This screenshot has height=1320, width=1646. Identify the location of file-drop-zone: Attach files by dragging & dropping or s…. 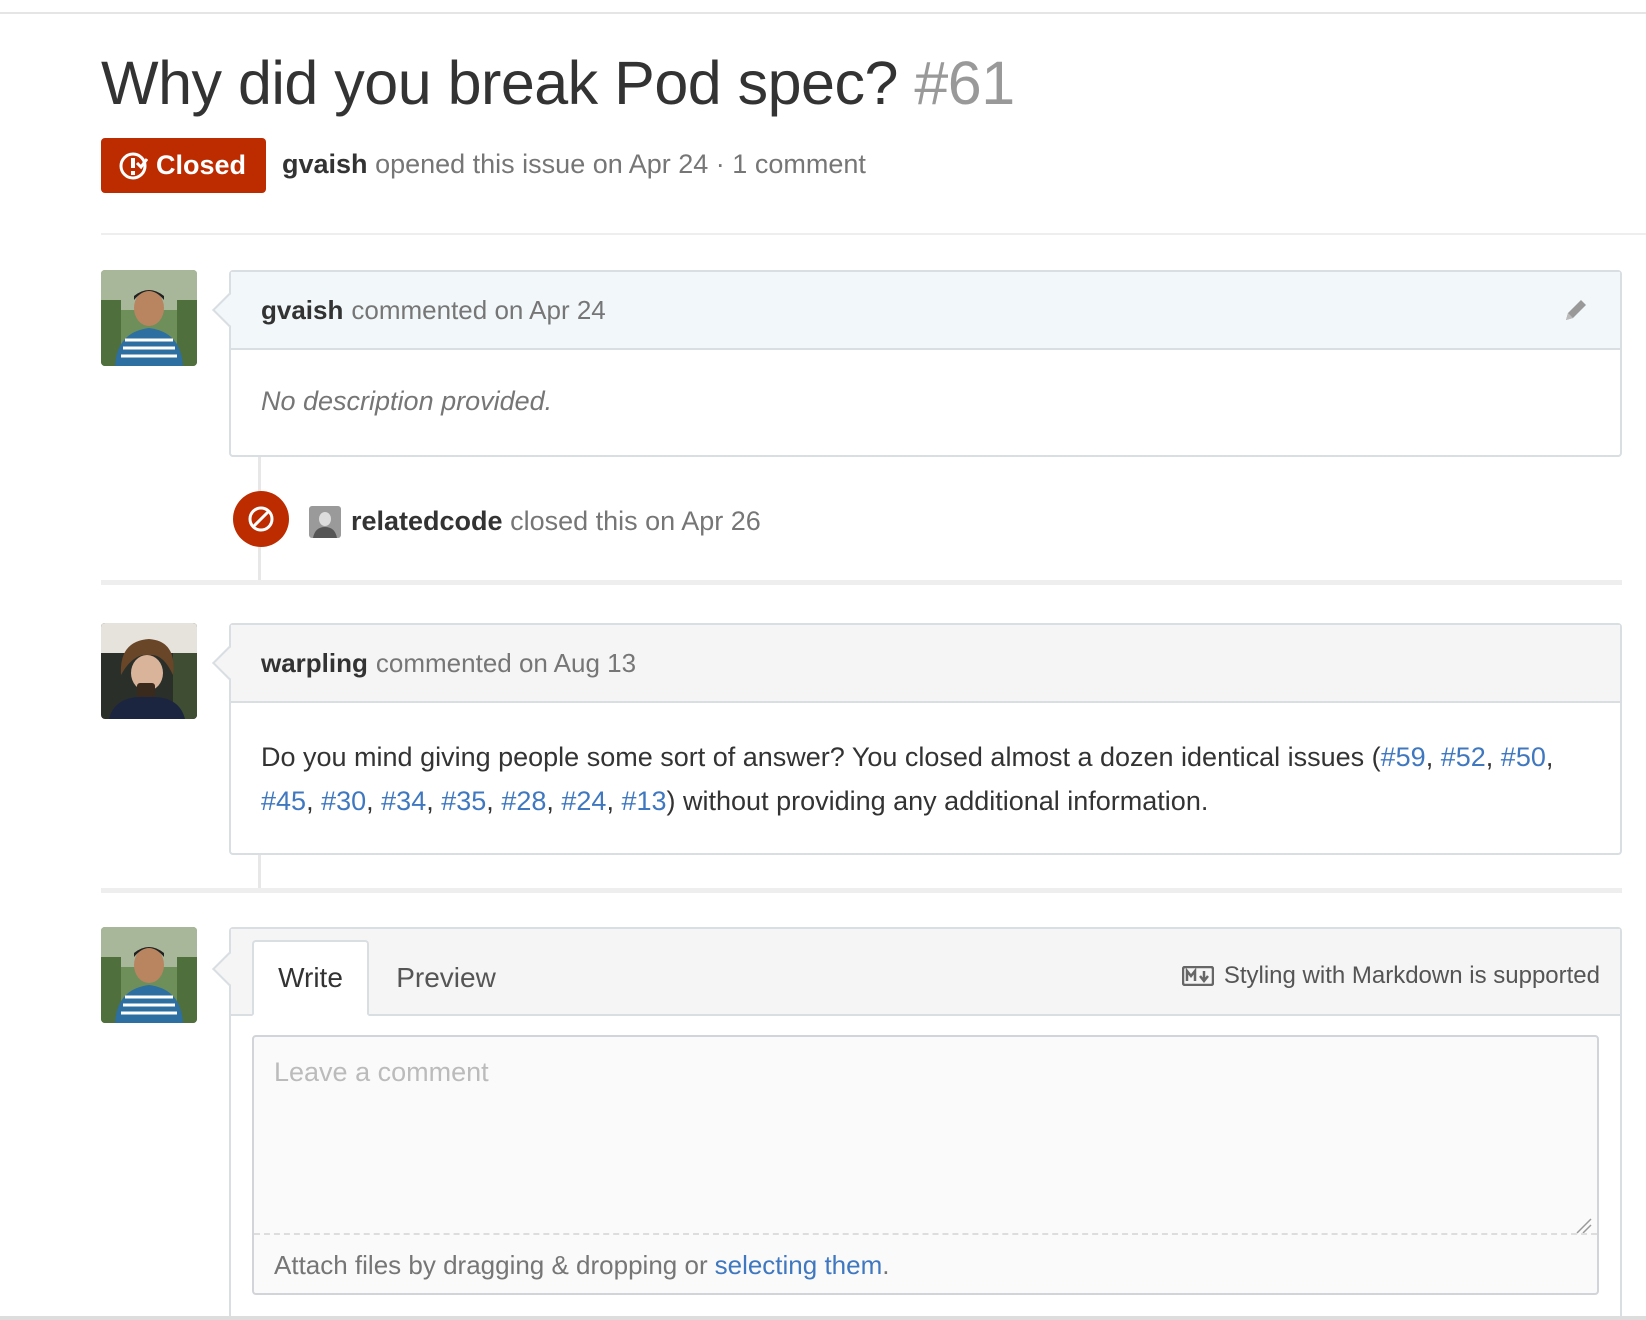
(925, 1264).